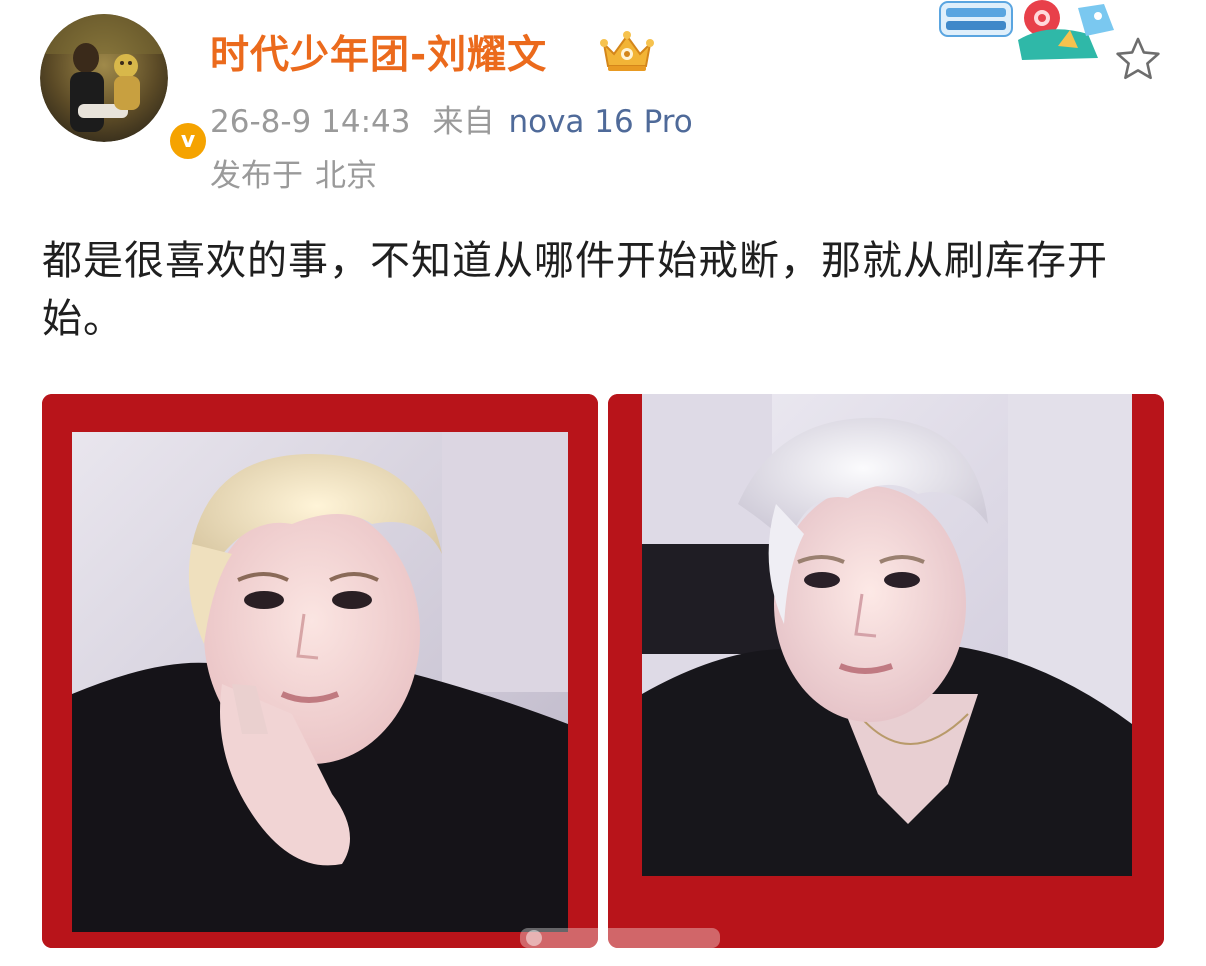 The height and width of the screenshot is (966, 1206). What do you see at coordinates (1138, 59) in the screenshot?
I see `star-icon` at bounding box center [1138, 59].